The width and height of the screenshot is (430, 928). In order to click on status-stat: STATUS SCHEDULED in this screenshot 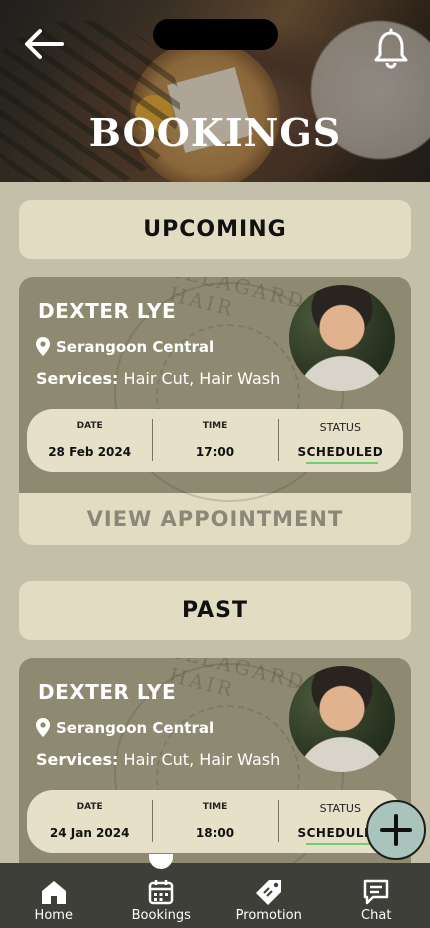, I will do `click(340, 440)`.